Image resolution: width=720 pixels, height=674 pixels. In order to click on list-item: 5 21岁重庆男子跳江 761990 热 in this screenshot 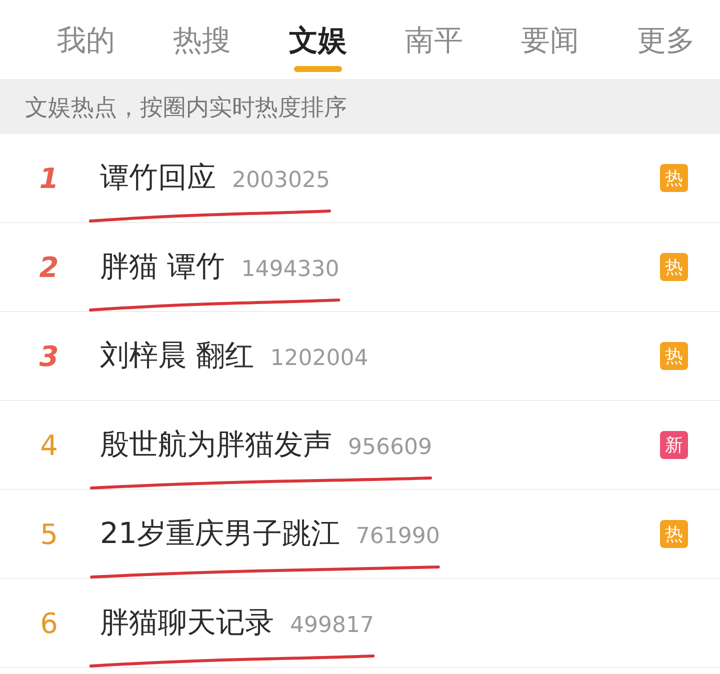, I will do `click(360, 534)`.